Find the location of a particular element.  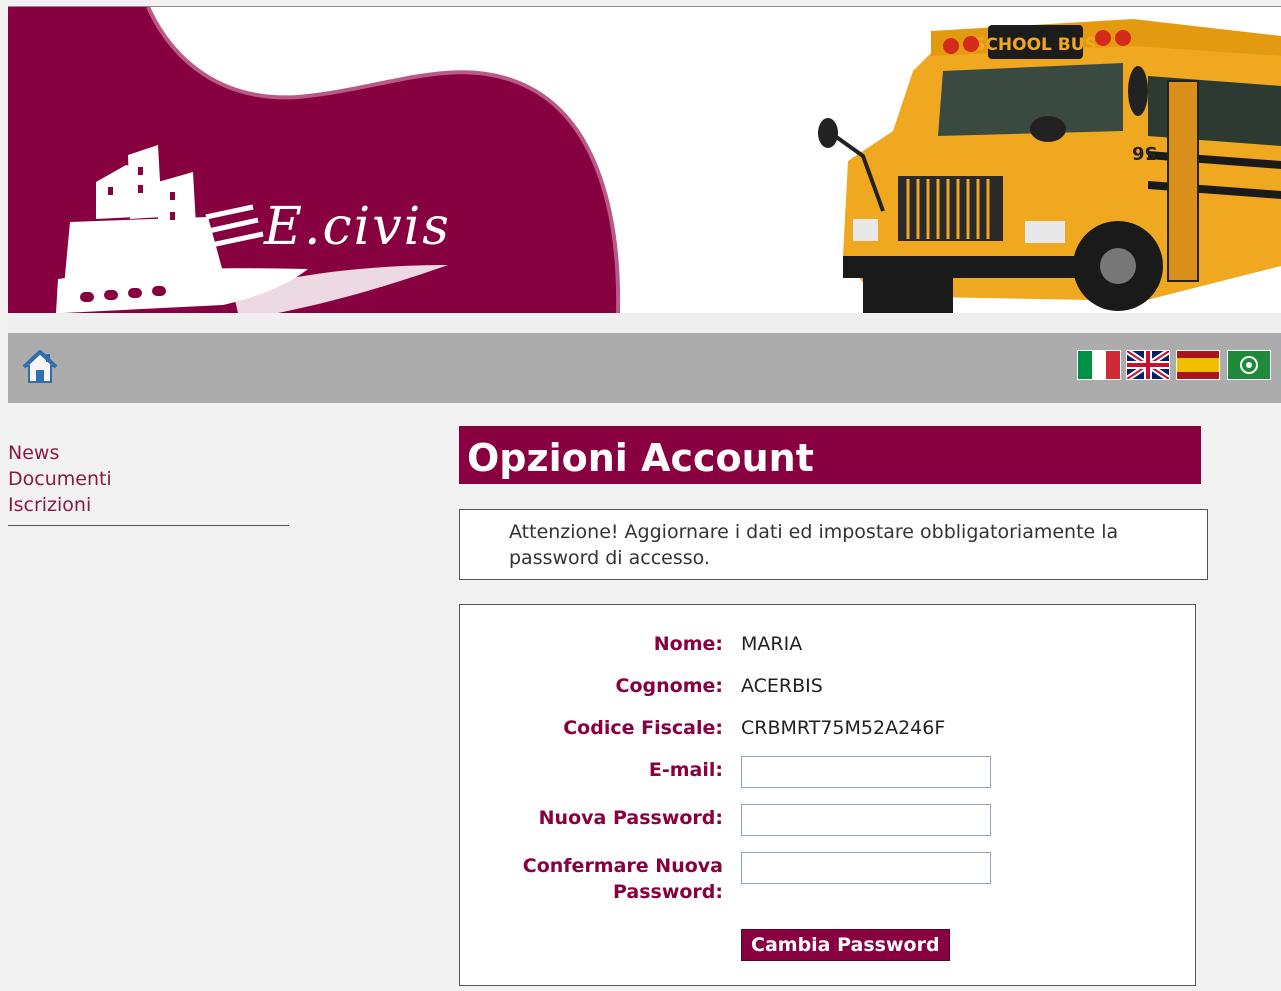

codice-fiscale-label: Codice Fiscale: is located at coordinates (643, 728).